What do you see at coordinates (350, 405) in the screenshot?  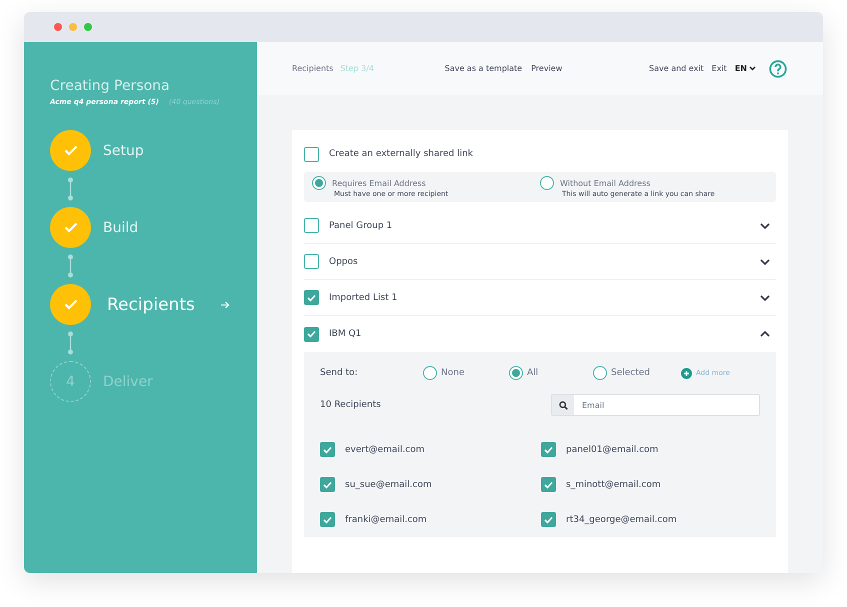 I see `recipient-count: 10 Recipients` at bounding box center [350, 405].